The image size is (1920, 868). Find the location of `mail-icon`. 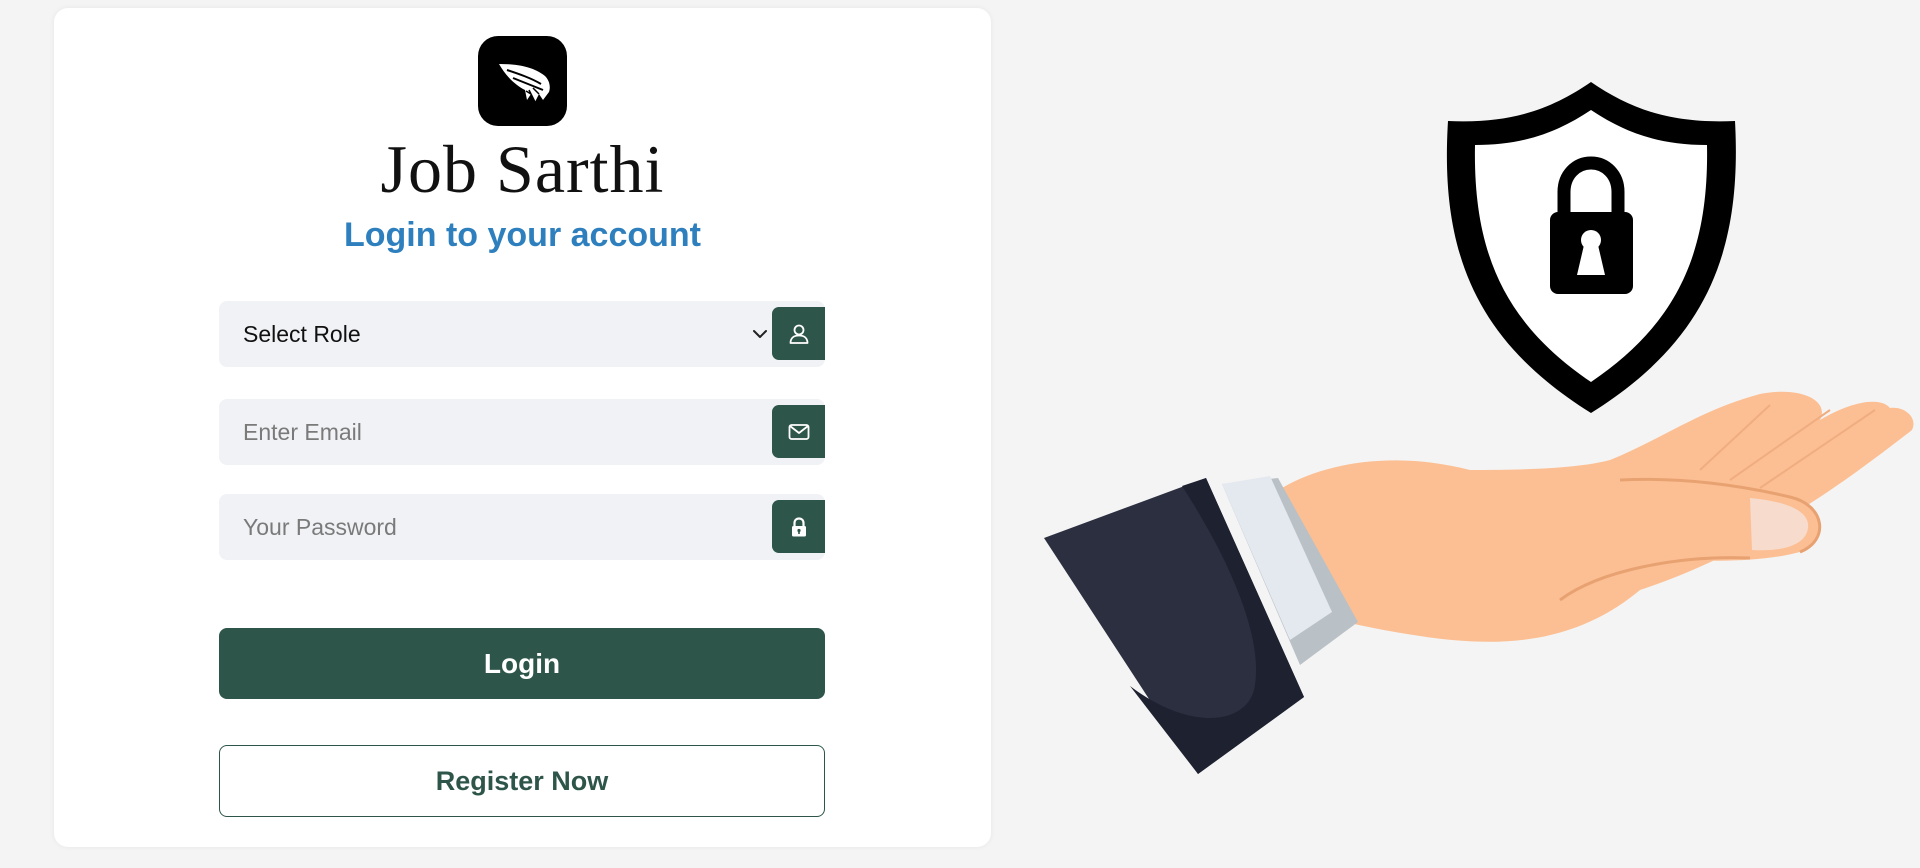

mail-icon is located at coordinates (798, 431).